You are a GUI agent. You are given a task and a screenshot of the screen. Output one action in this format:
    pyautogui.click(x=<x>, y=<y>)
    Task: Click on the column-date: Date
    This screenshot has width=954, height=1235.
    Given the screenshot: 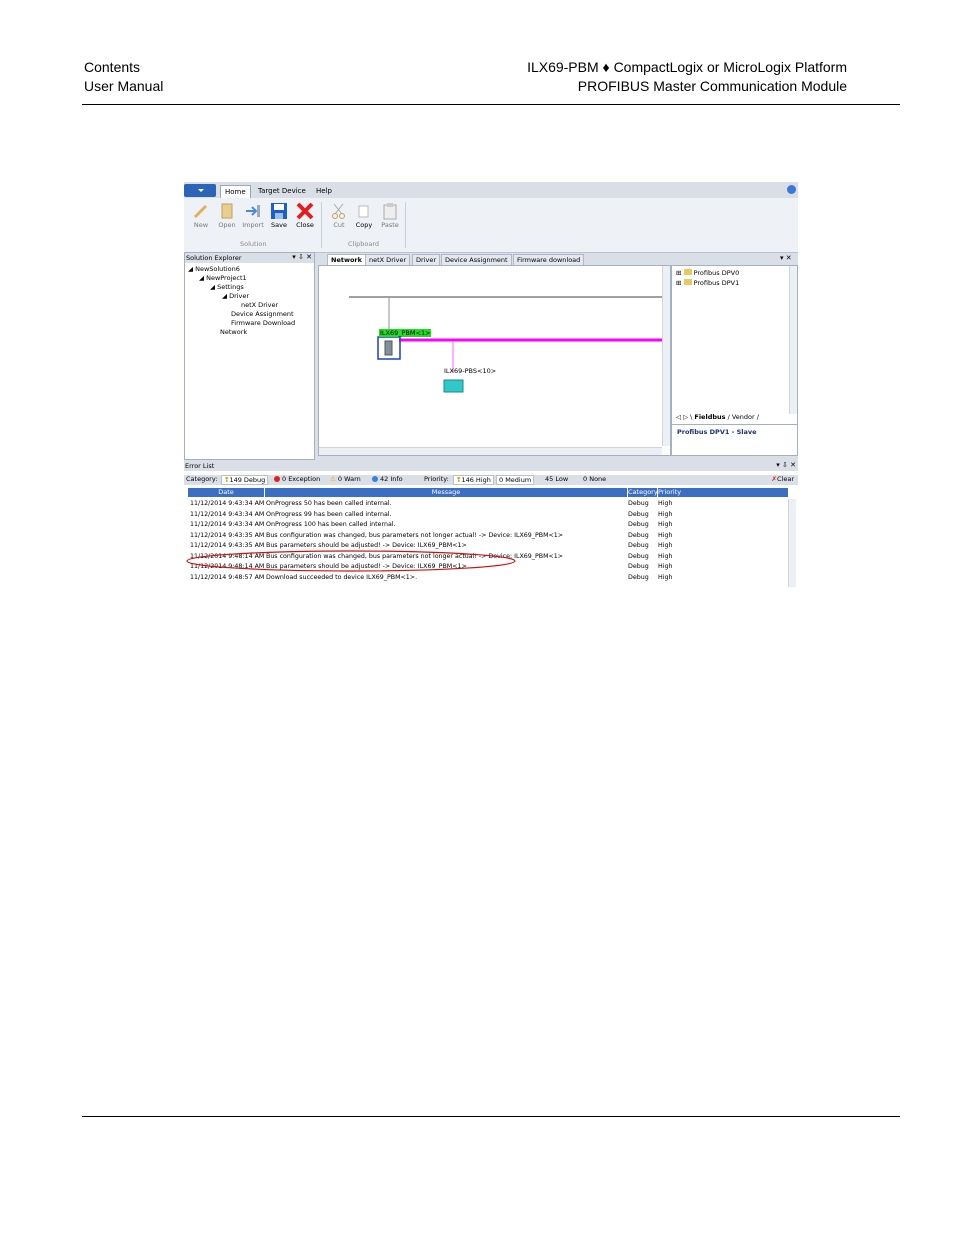 What is the action you would take?
    pyautogui.click(x=226, y=492)
    